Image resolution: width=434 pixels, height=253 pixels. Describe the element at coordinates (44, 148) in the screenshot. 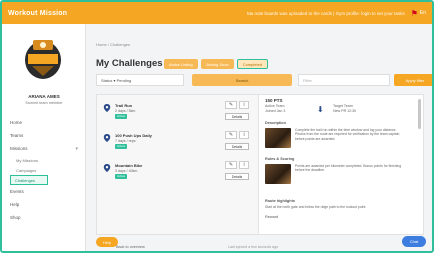

I see `sidebar-item-missions: Missions ▾` at that location.